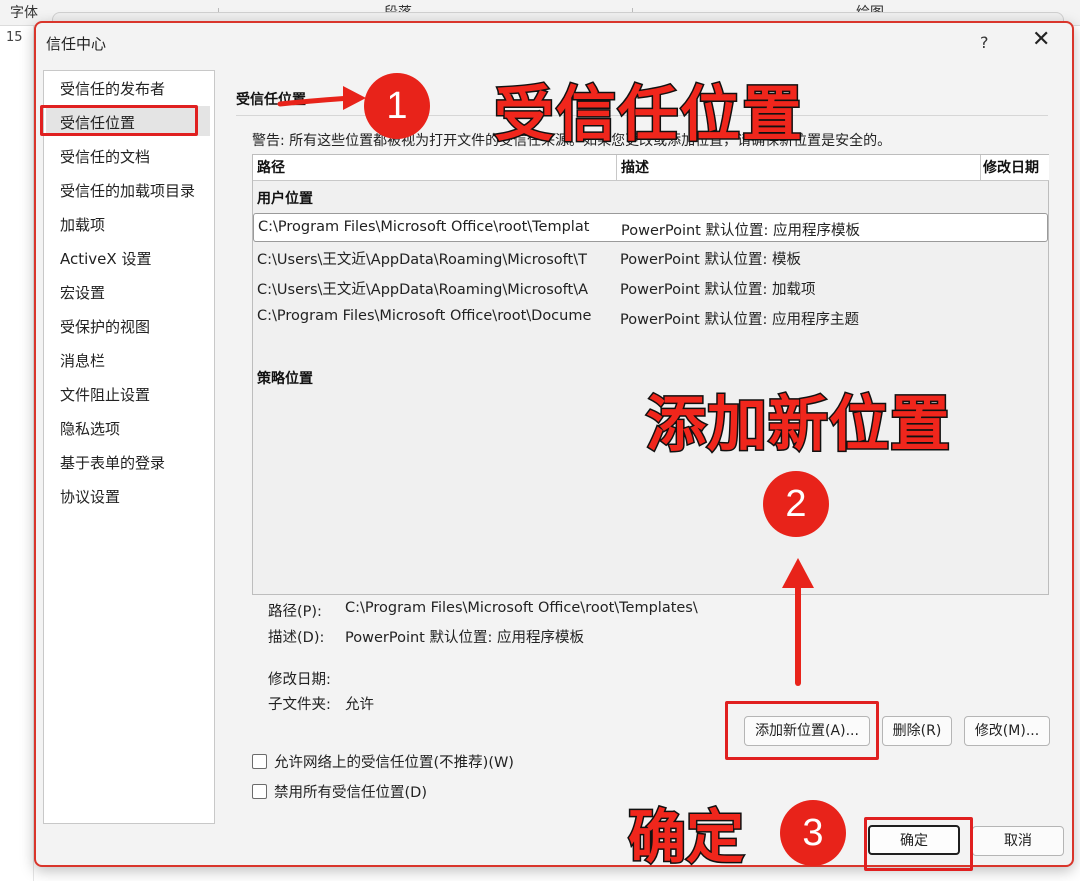 This screenshot has height=881, width=1080. Describe the element at coordinates (321, 98) in the screenshot. I see `arrow-right-annotation` at that location.